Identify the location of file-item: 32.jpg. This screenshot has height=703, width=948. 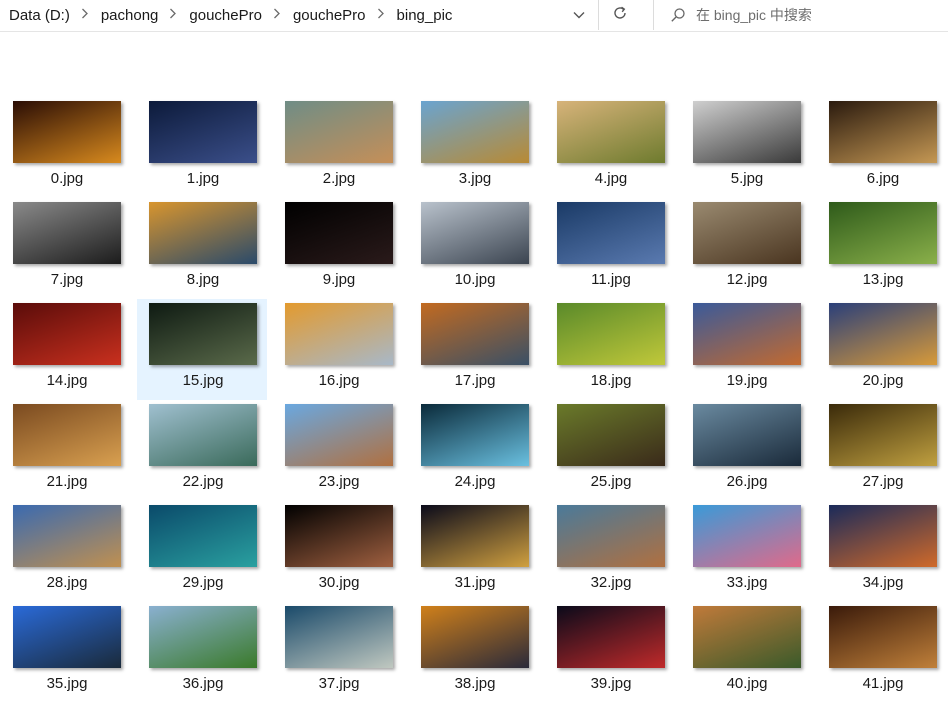
(619, 551).